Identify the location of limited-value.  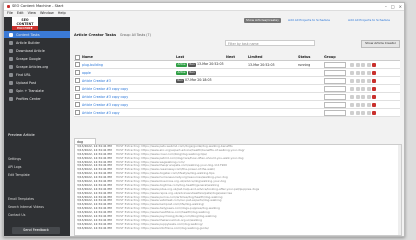
(272, 80).